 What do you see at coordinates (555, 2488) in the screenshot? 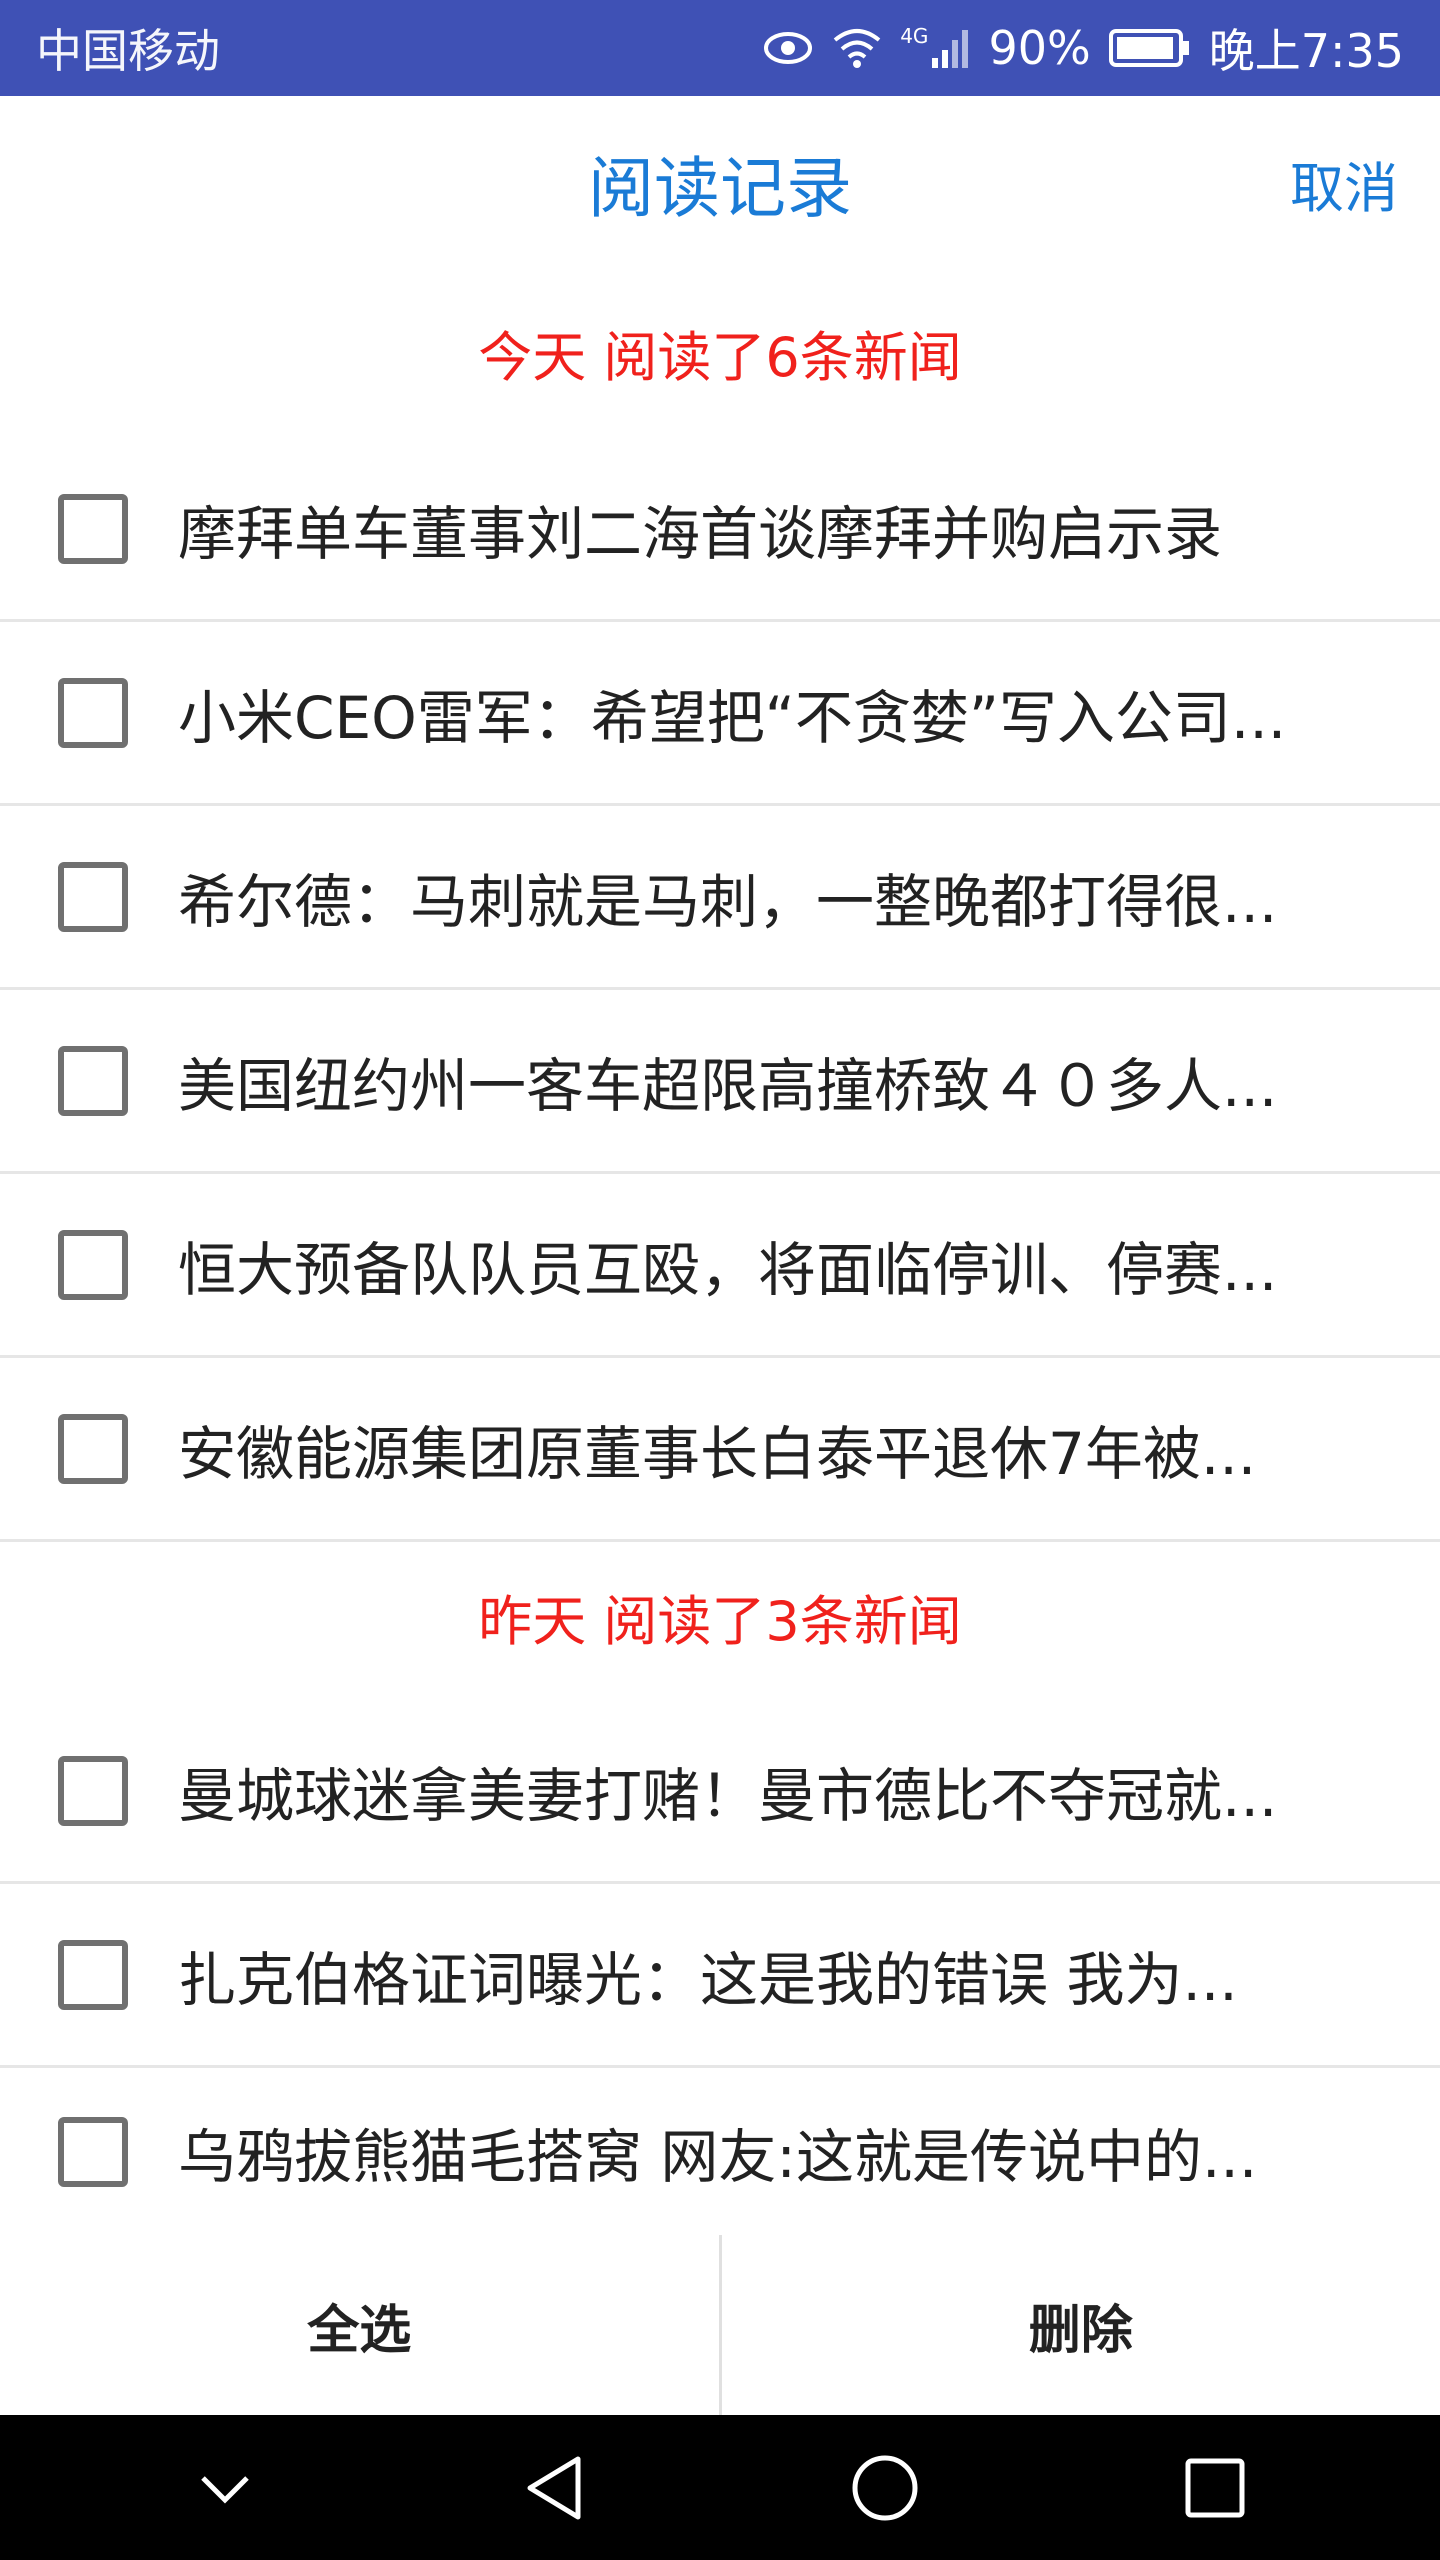
I see `back-icon` at bounding box center [555, 2488].